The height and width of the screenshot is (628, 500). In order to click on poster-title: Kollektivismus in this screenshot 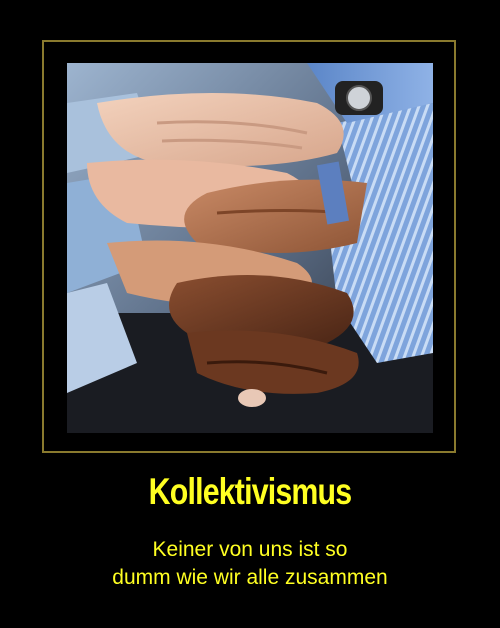, I will do `click(250, 491)`.